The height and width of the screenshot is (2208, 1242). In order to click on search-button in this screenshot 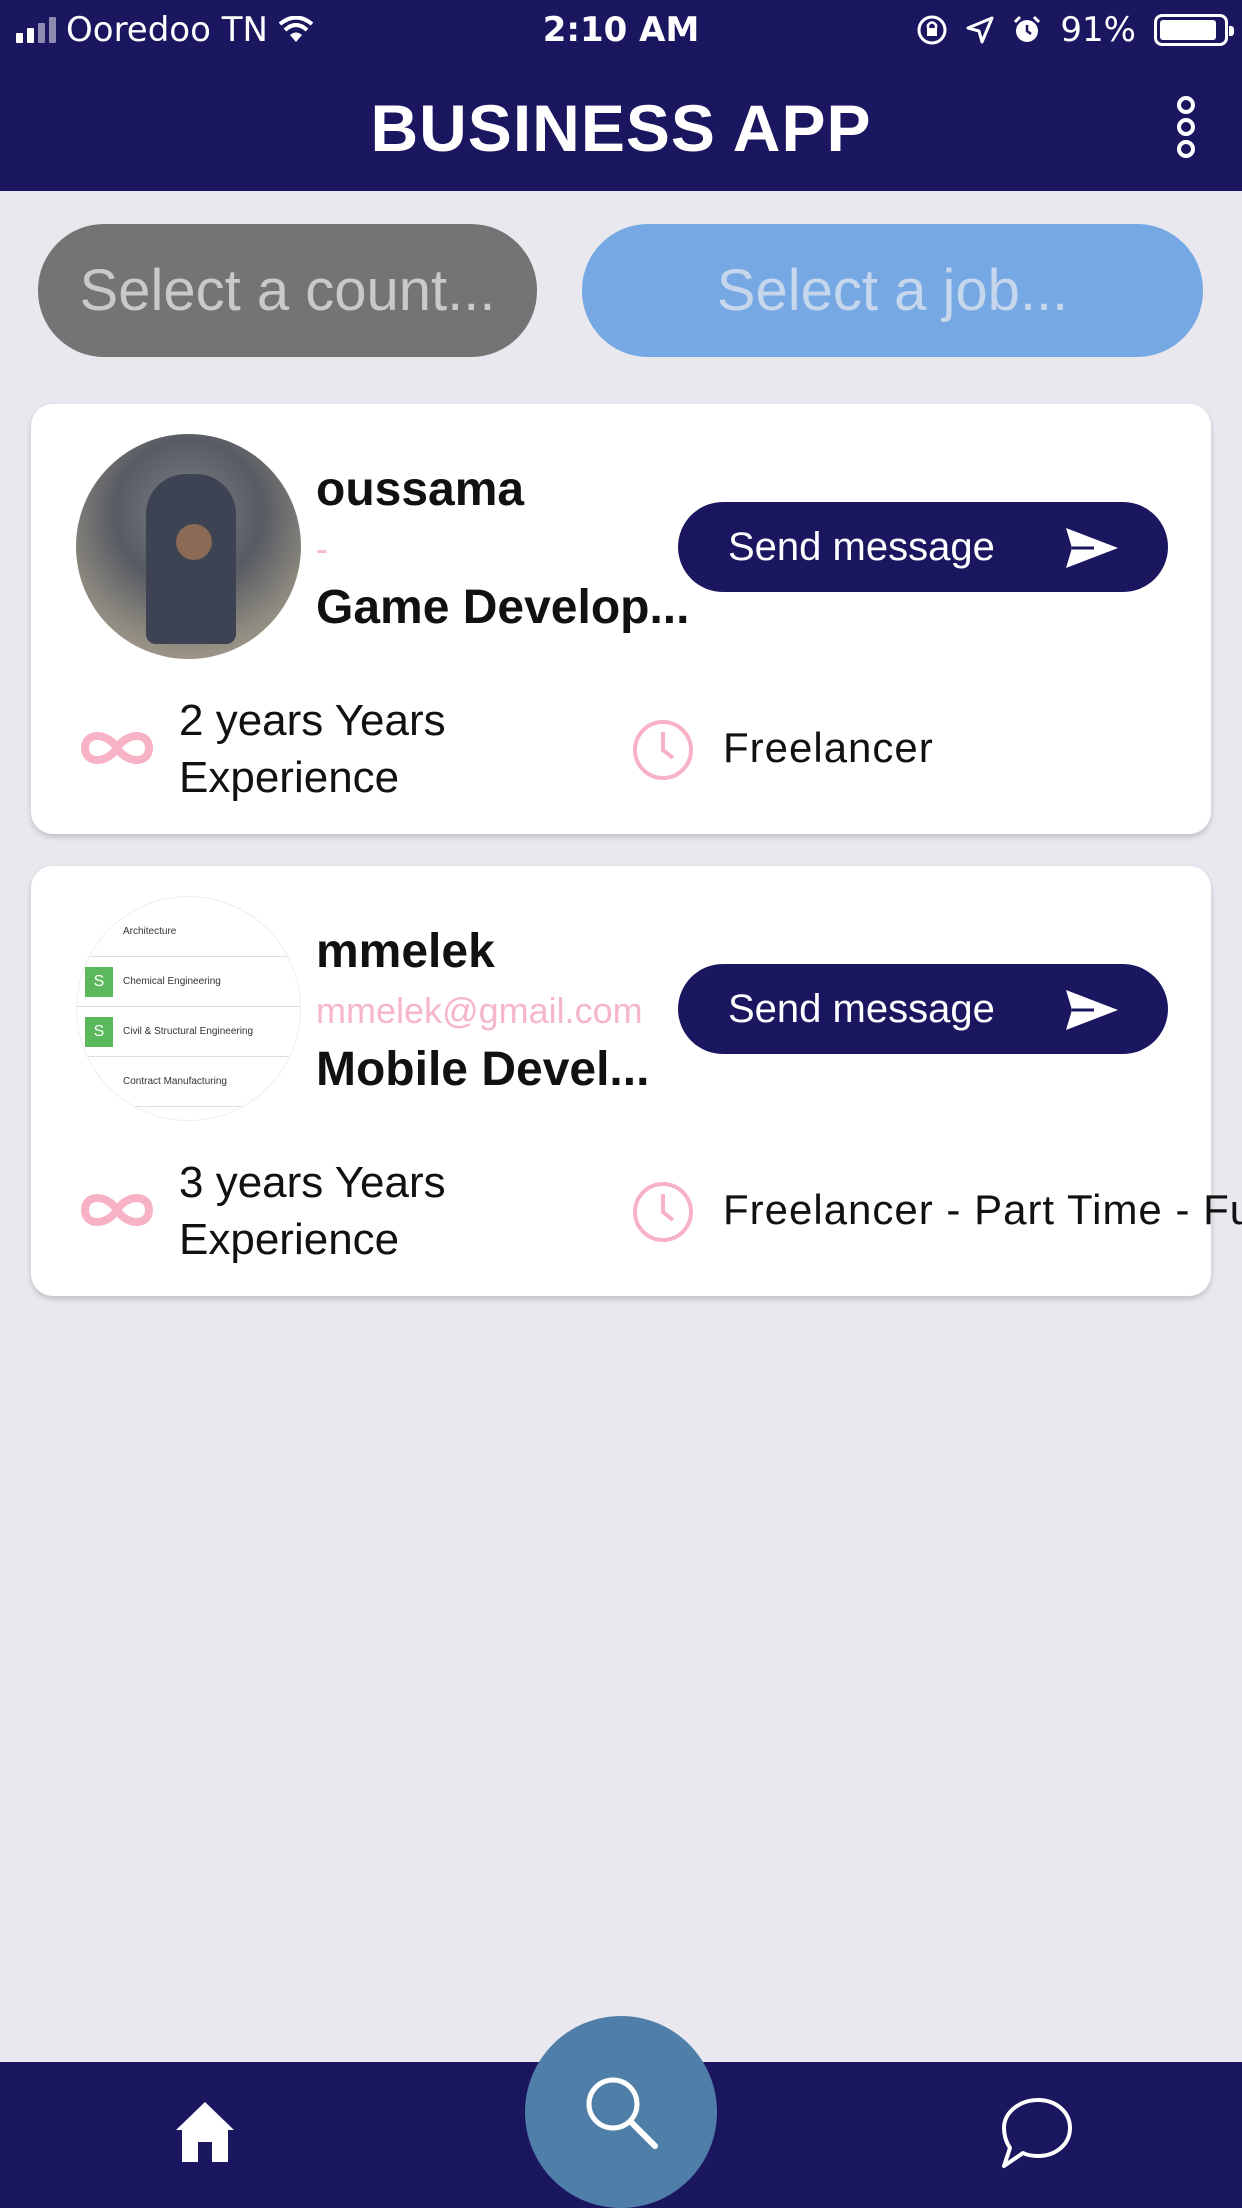, I will do `click(621, 2112)`.